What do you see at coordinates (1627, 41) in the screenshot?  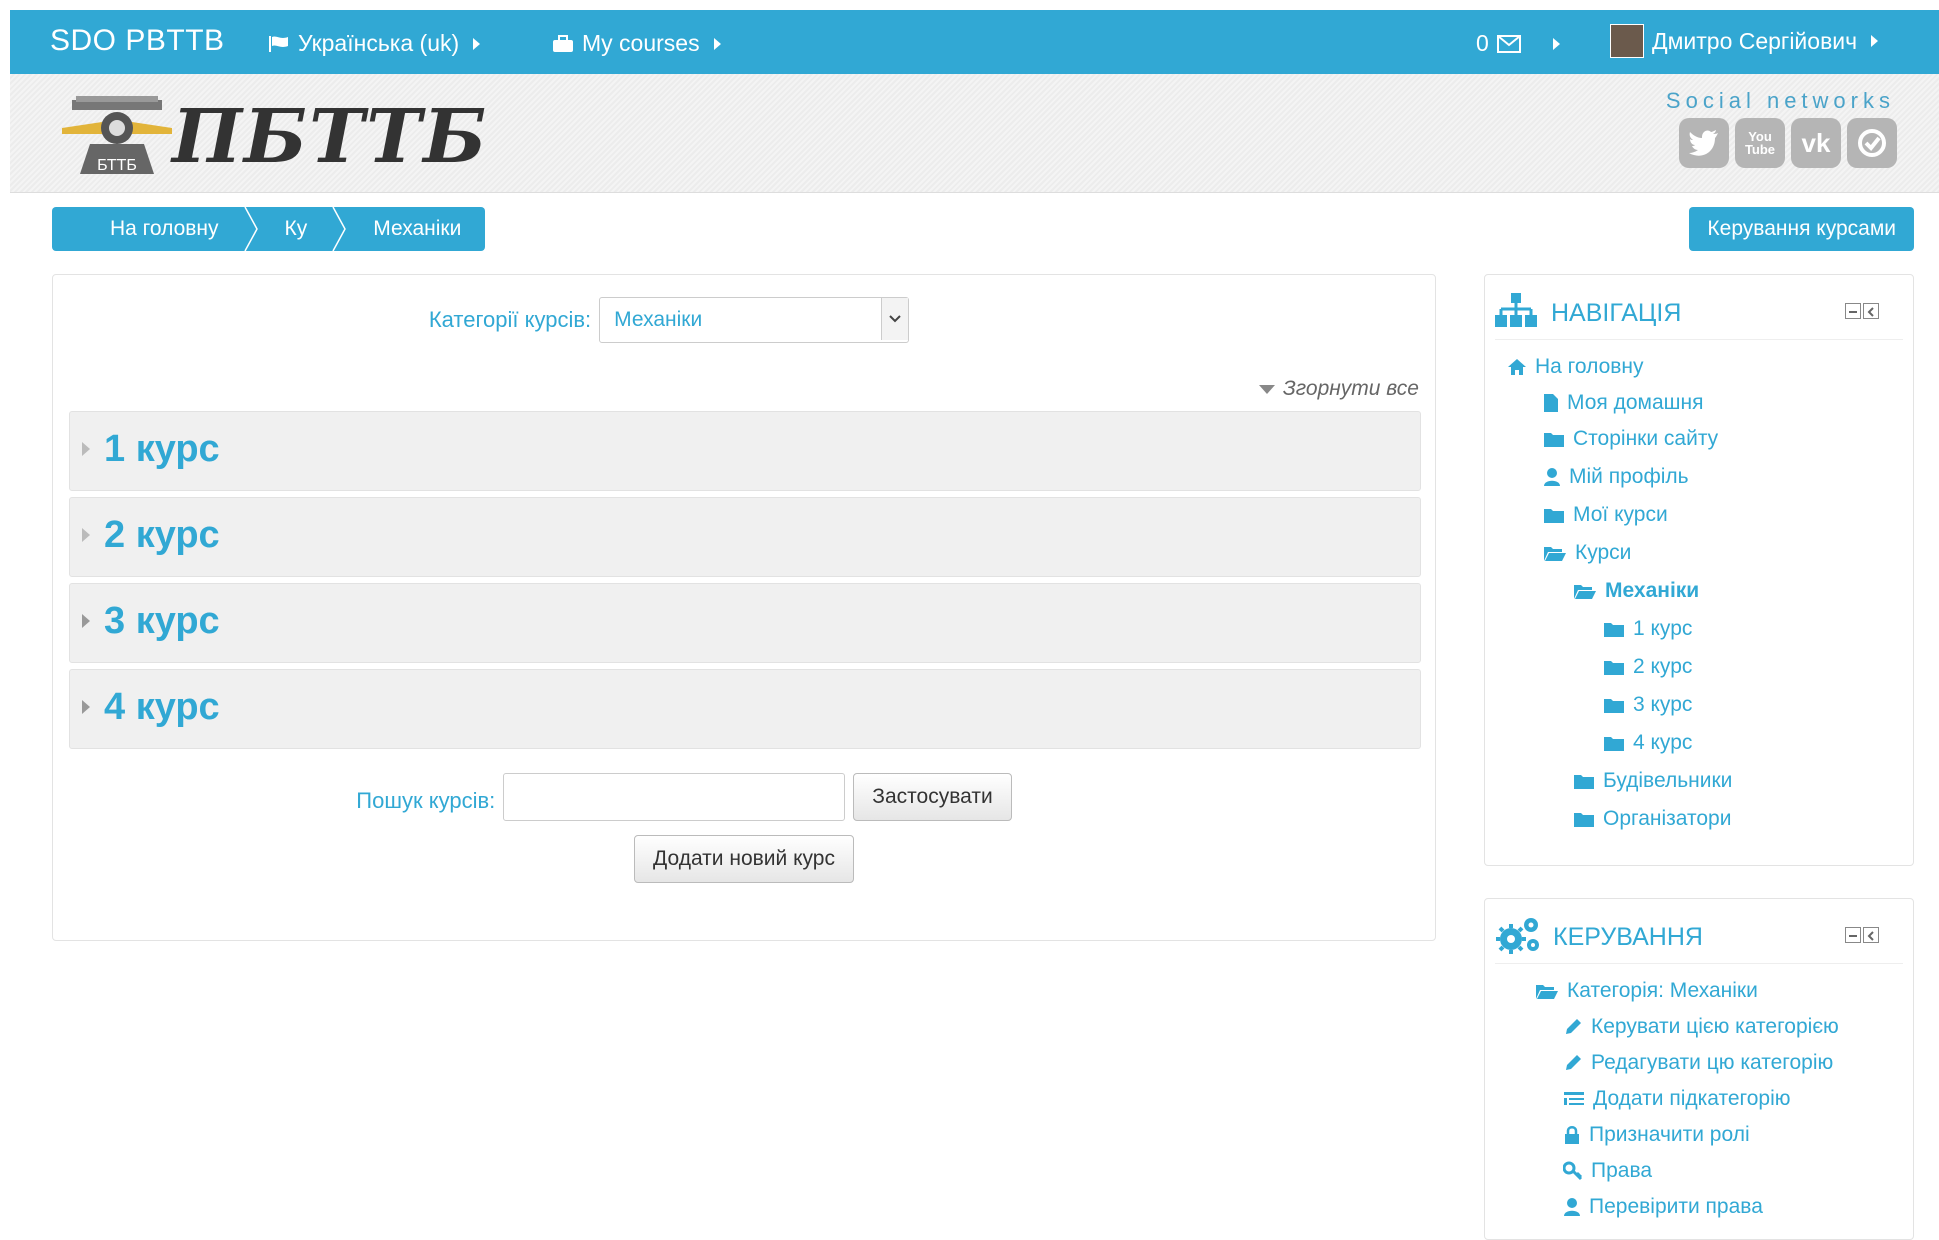 I see `avatar` at bounding box center [1627, 41].